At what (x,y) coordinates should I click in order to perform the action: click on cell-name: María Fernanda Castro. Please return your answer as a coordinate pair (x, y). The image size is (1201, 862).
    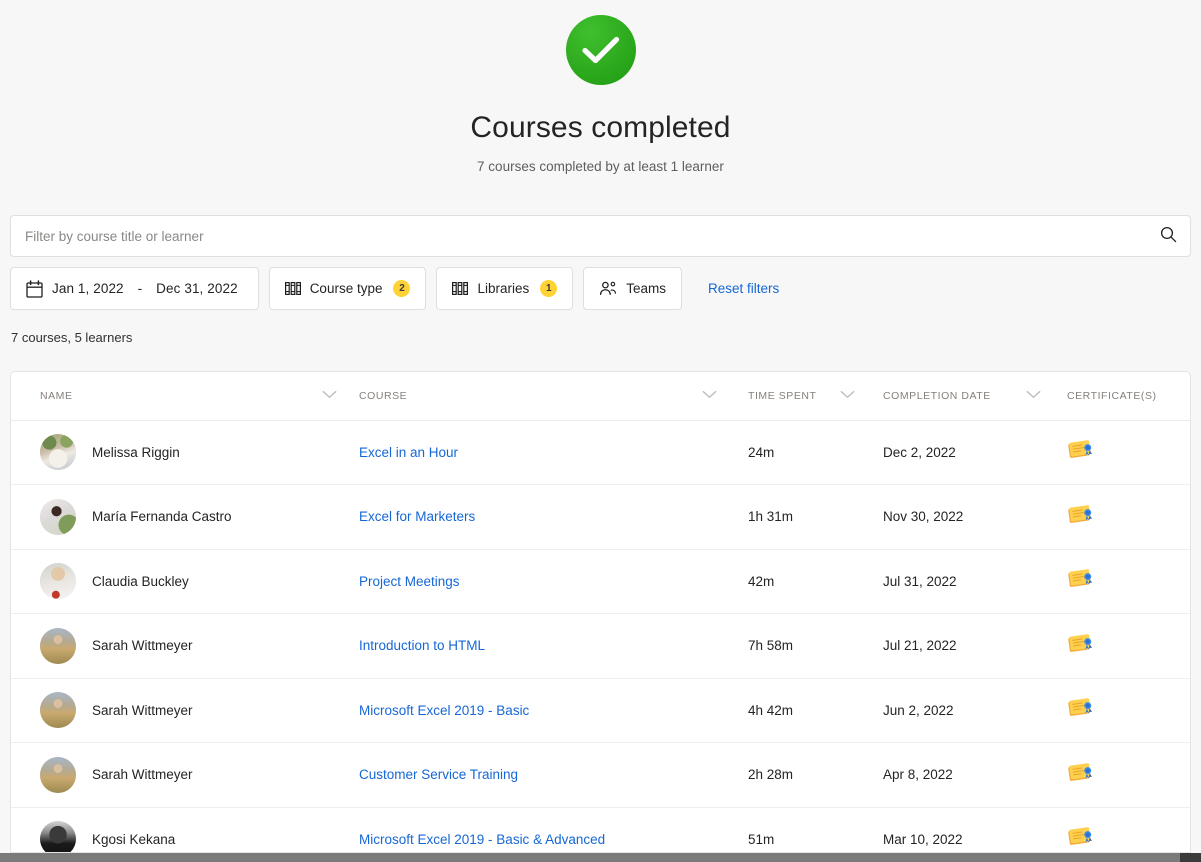
    Looking at the image, I should click on (180, 517).